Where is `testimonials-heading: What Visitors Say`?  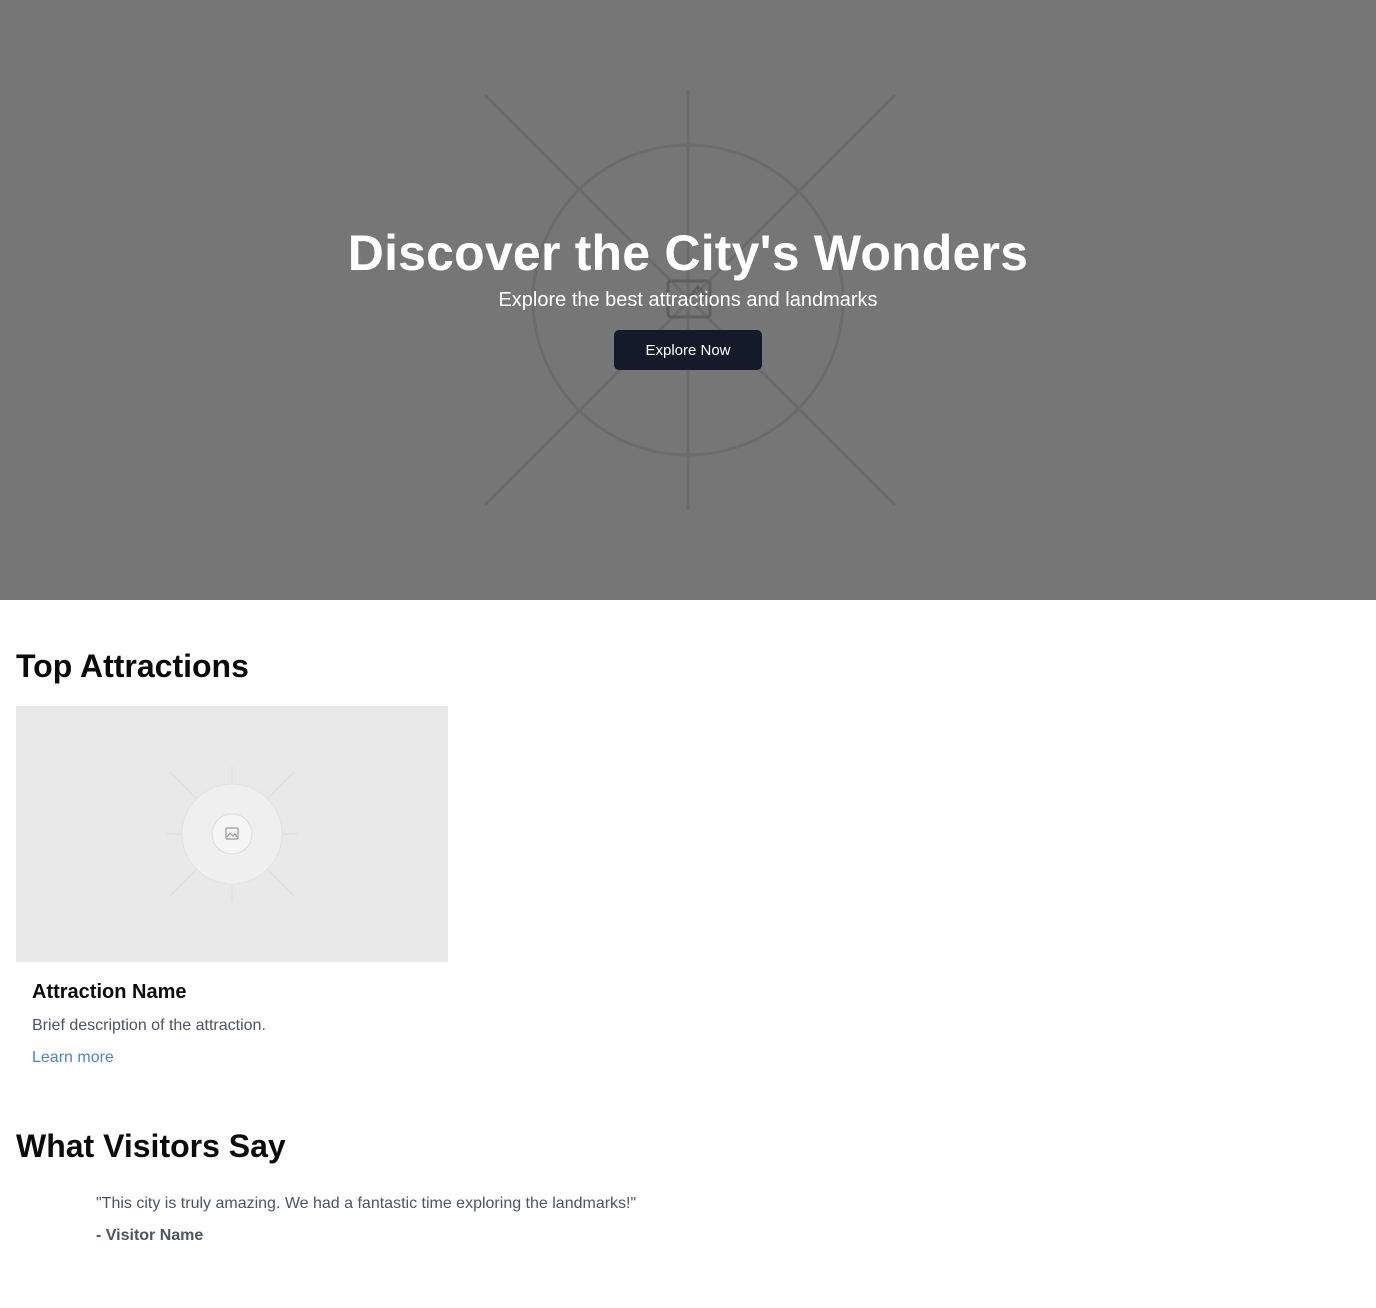 testimonials-heading: What Visitors Say is located at coordinates (151, 1146).